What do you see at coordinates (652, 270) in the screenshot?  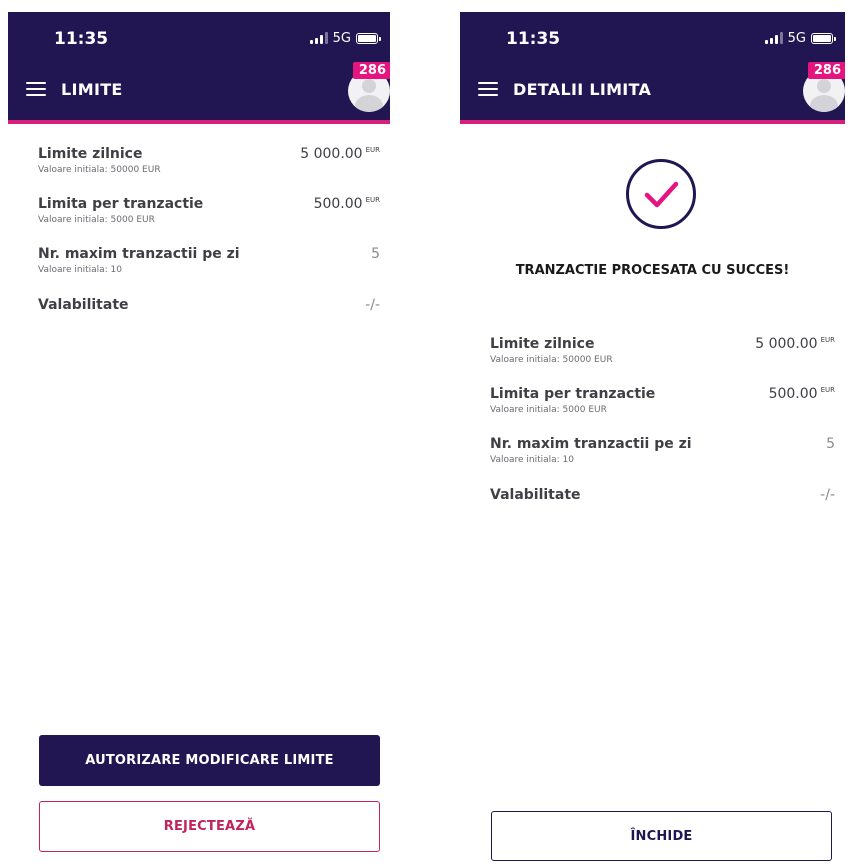 I see `success-message: TRANZACTIE PROCESATA CU SUCCES!` at bounding box center [652, 270].